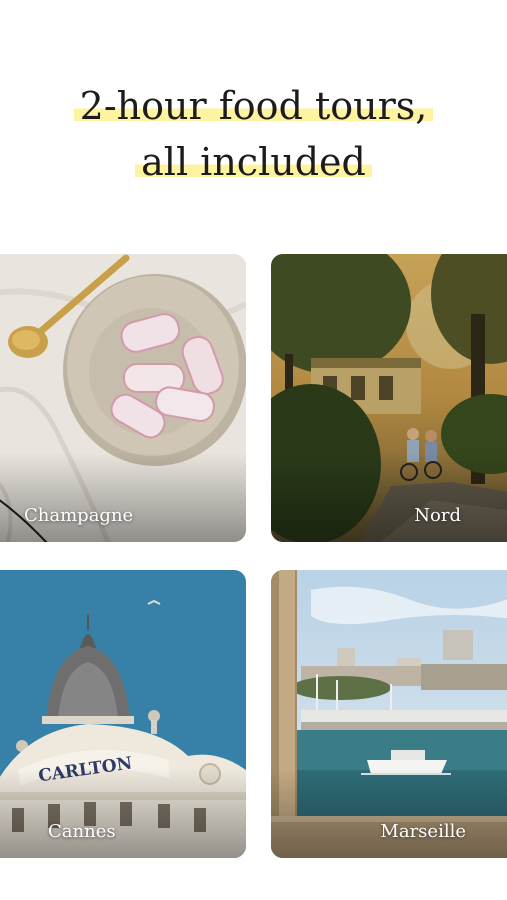  I want to click on tour-label-marseille: Marseille, so click(423, 831).